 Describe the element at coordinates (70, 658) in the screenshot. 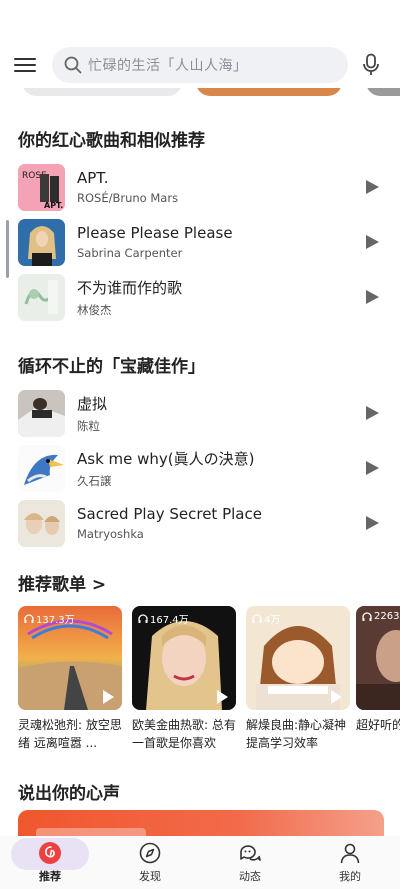

I see `playlist-cover: 137.3万` at that location.